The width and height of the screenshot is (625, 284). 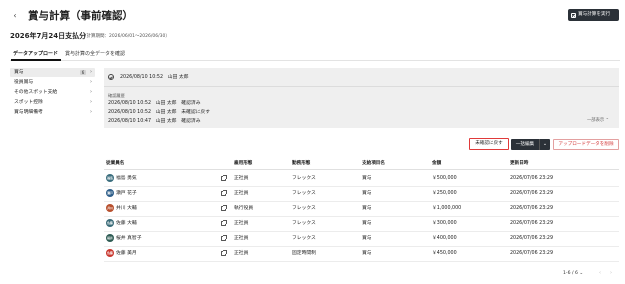 I want to click on sidebar-item-other-spot-payment: その他スポット支給 ›, so click(x=52, y=92).